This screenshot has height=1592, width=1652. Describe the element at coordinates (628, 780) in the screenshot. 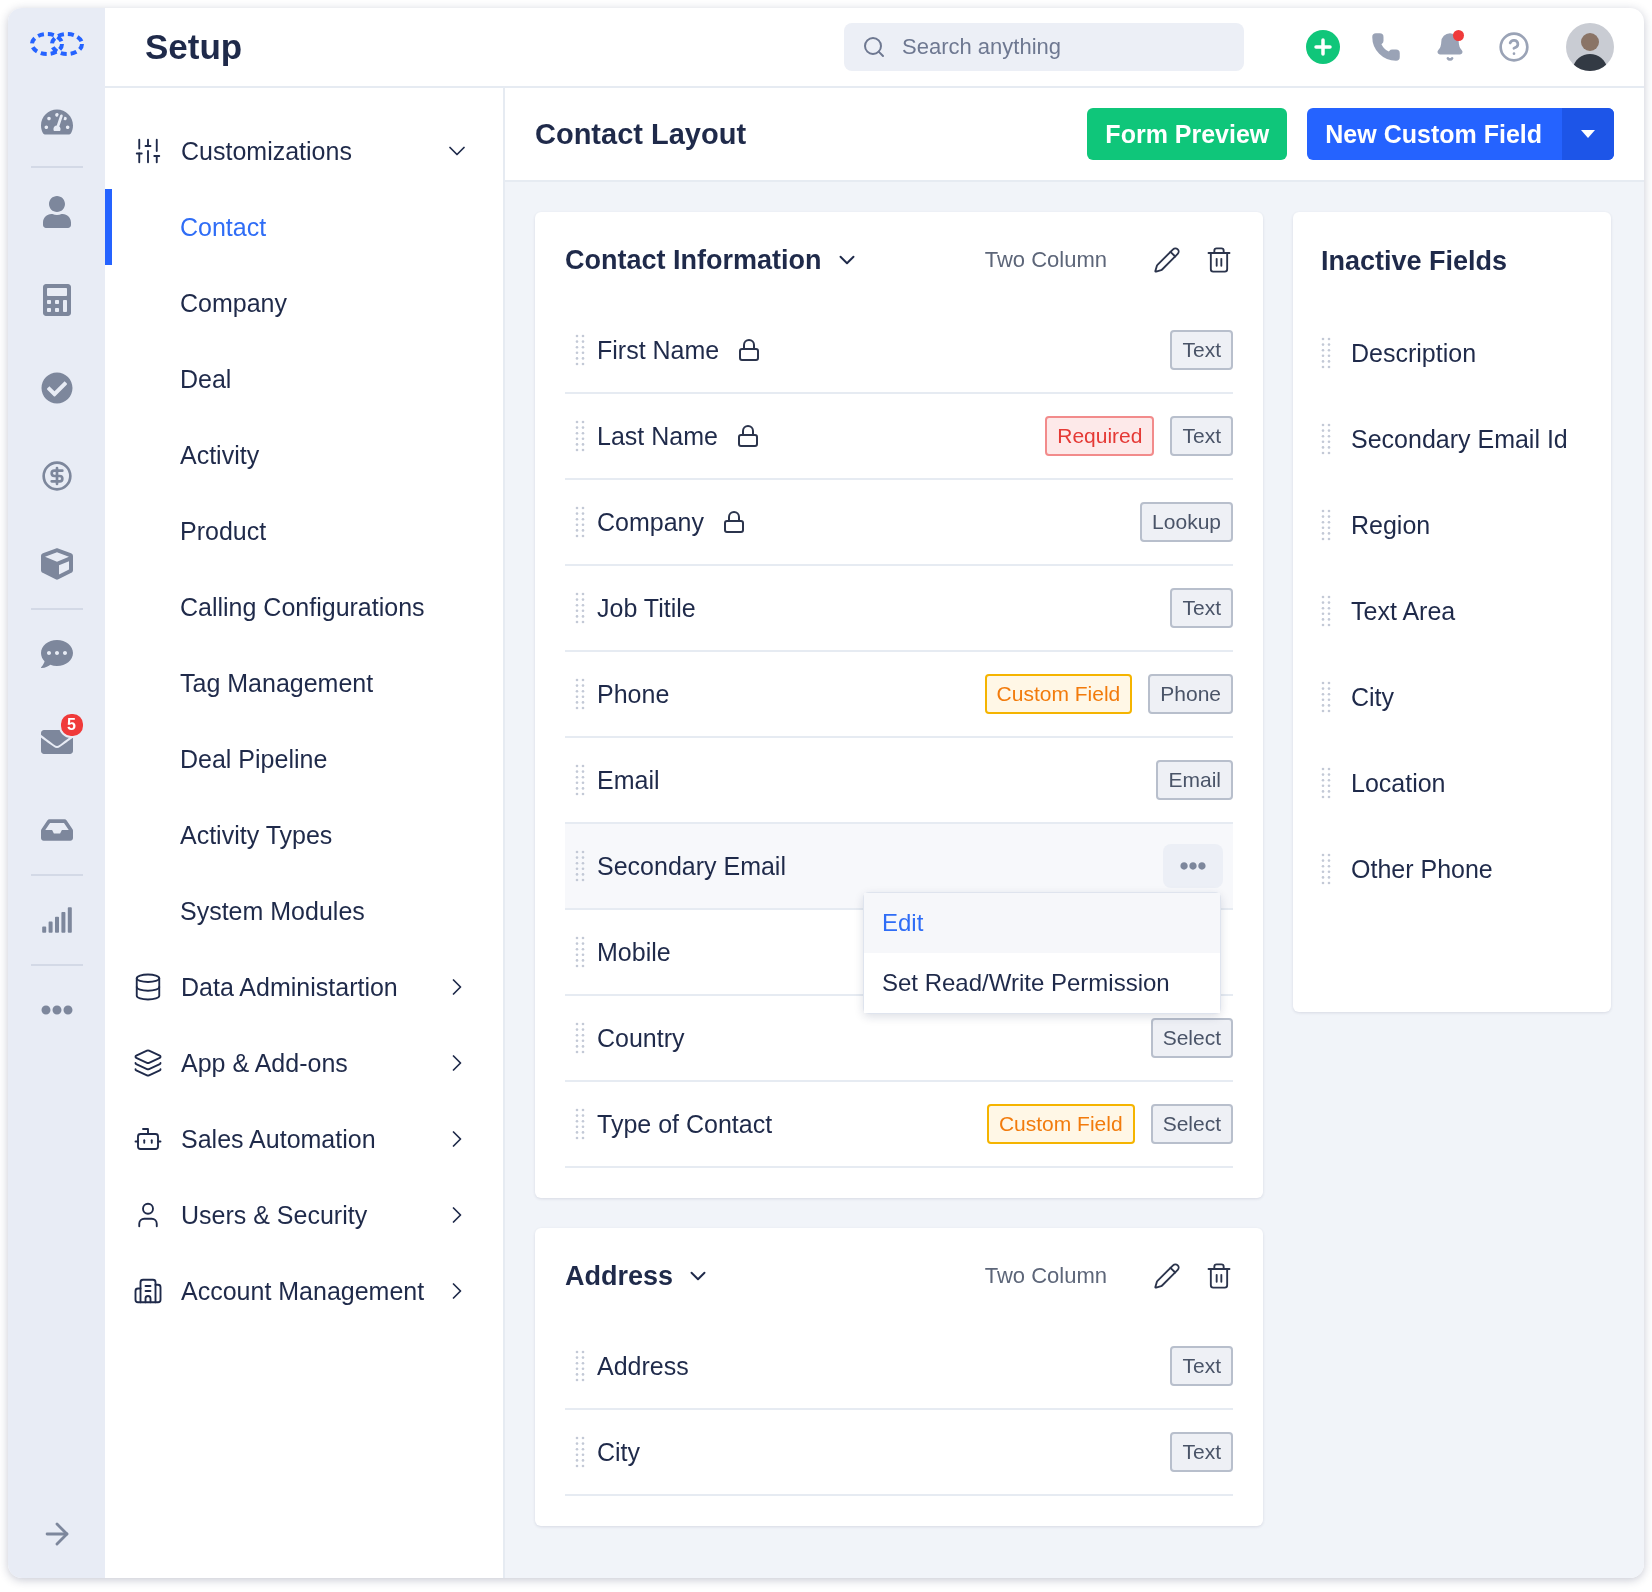

I see `field-name: Email` at that location.